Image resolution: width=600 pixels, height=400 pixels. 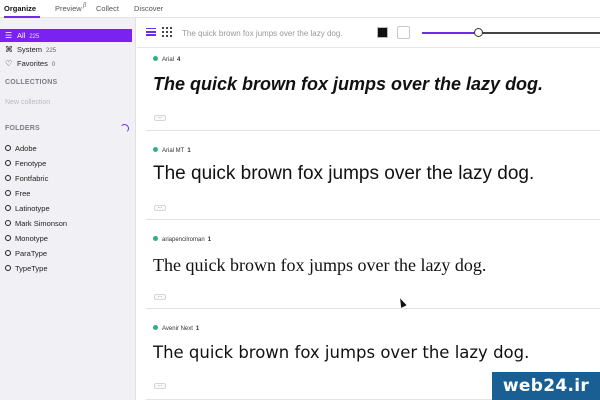 What do you see at coordinates (53, 65) in the screenshot?
I see `sidebar-item-count: 0` at bounding box center [53, 65].